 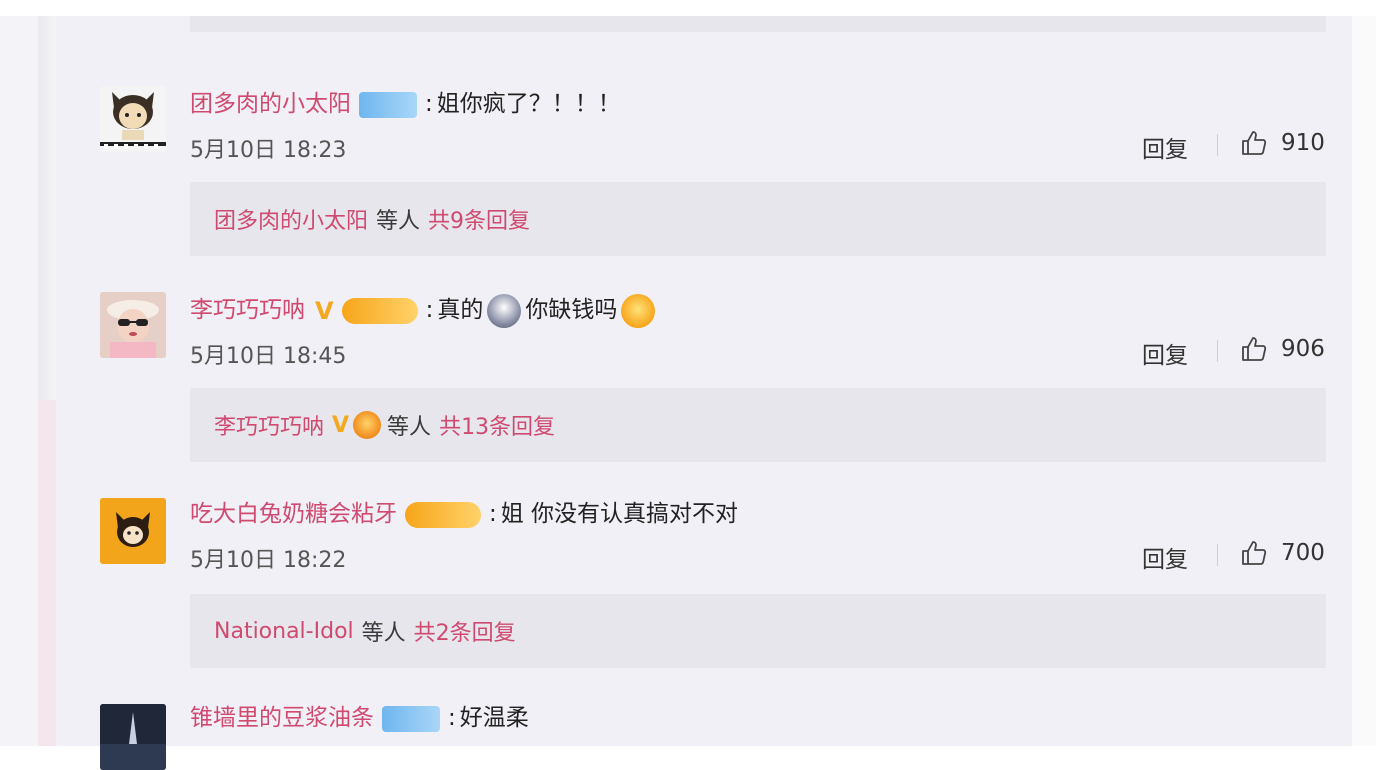 I want to click on thread-reply-count: 共13条回复, so click(x=497, y=425).